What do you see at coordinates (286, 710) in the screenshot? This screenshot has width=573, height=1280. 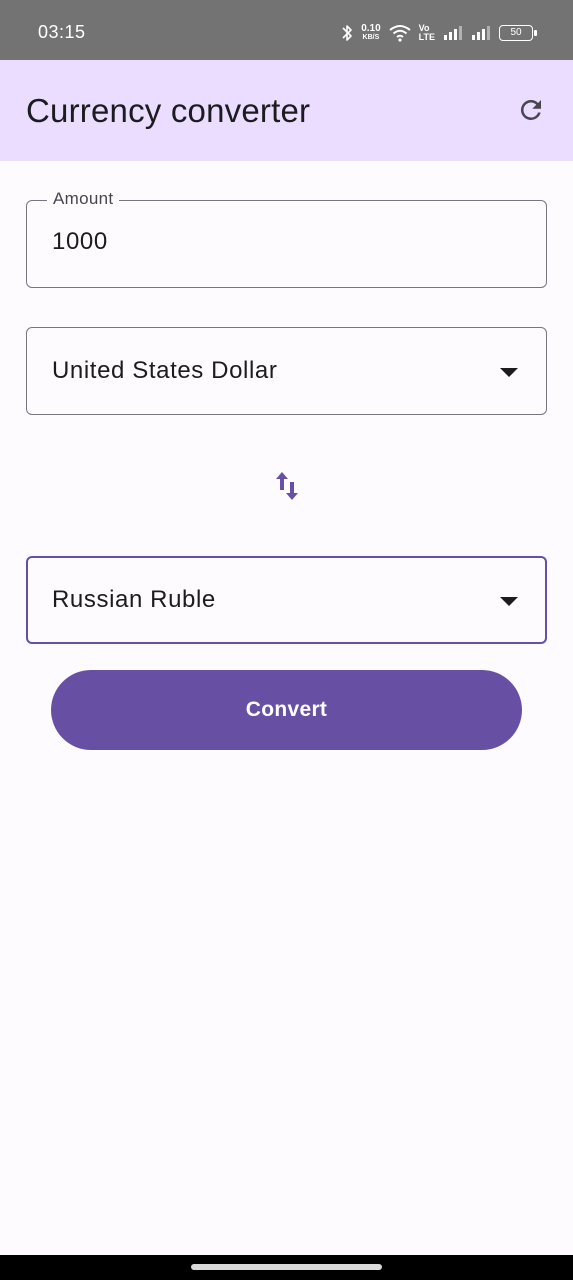 I see `convert-button: Convert` at bounding box center [286, 710].